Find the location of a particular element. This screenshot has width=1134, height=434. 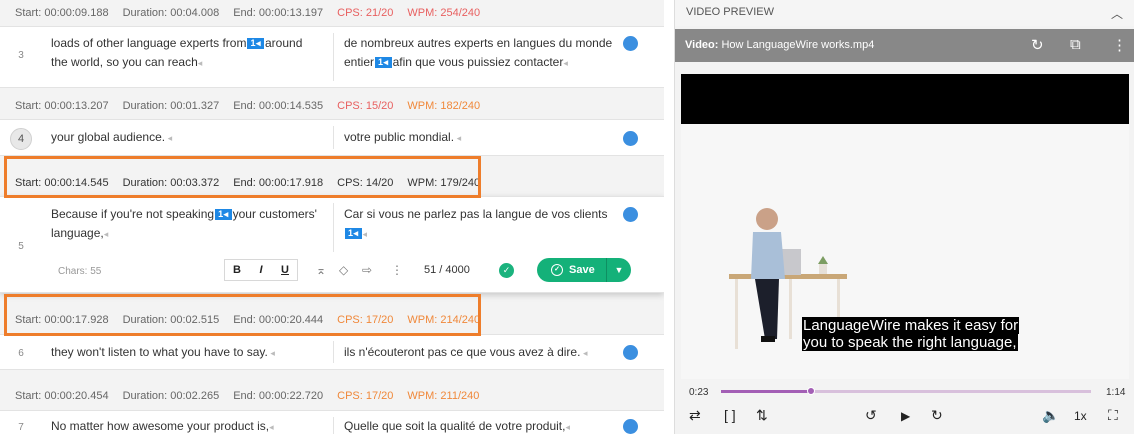

italic-button: I is located at coordinates (261, 270).